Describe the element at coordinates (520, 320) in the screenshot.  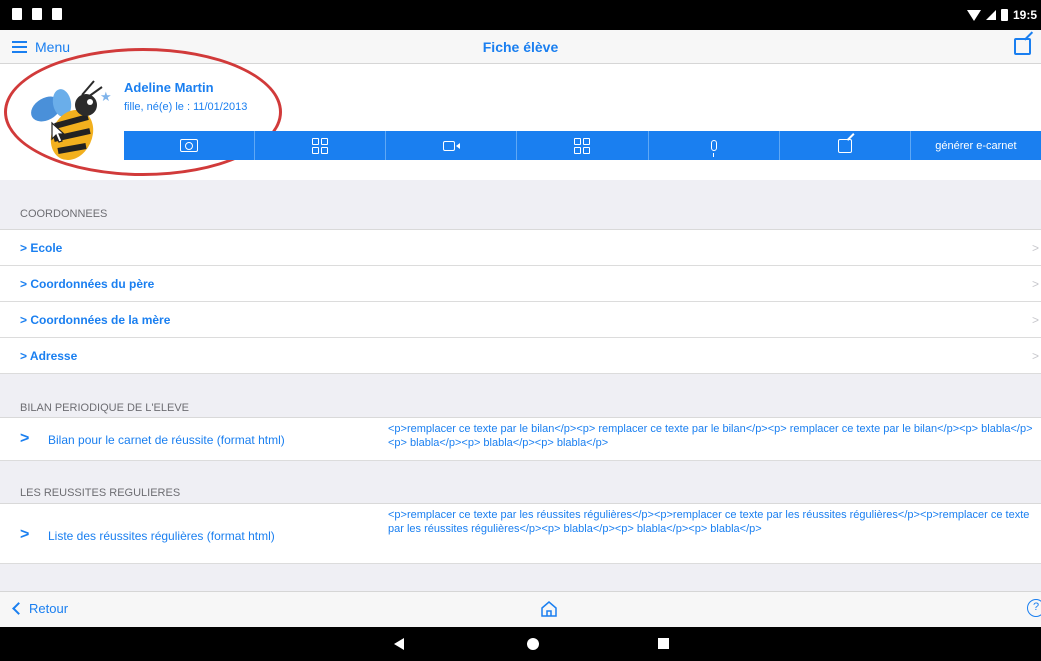
I see `row-coordonnees-mere: > Coordonnées de la mère >` at that location.